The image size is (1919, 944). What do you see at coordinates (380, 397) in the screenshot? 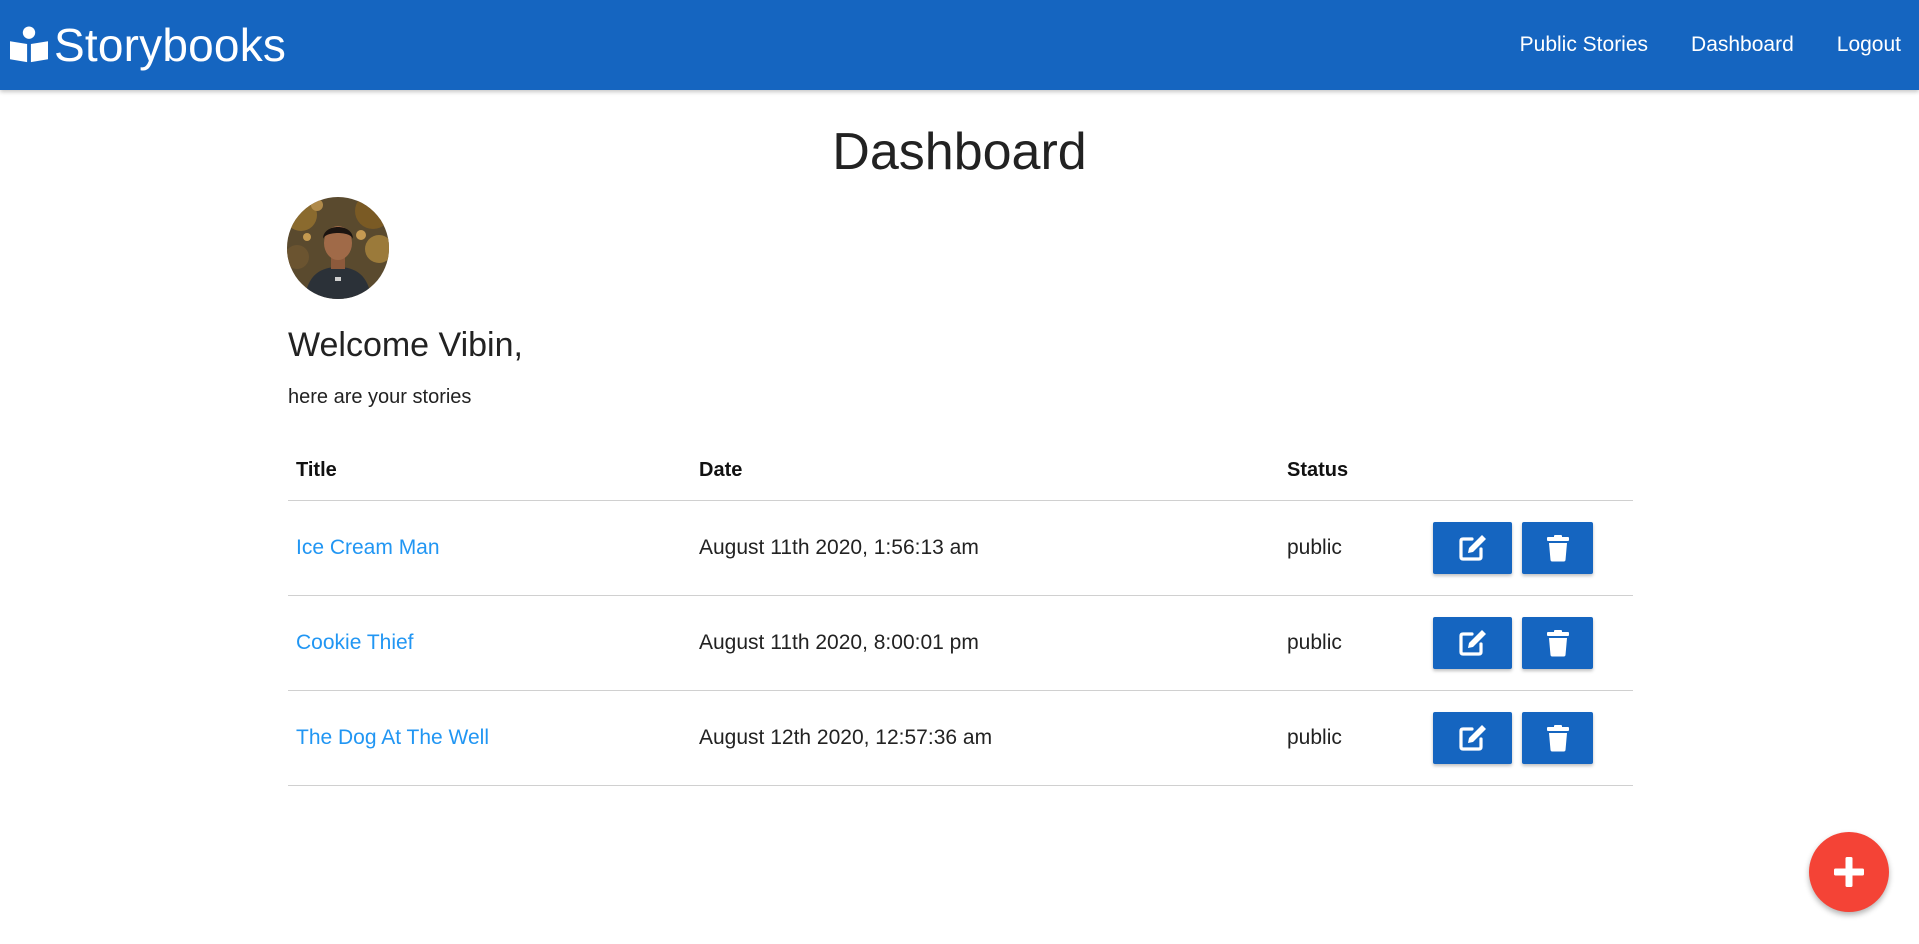
I see `welcome-subtitle: here are your stories` at bounding box center [380, 397].